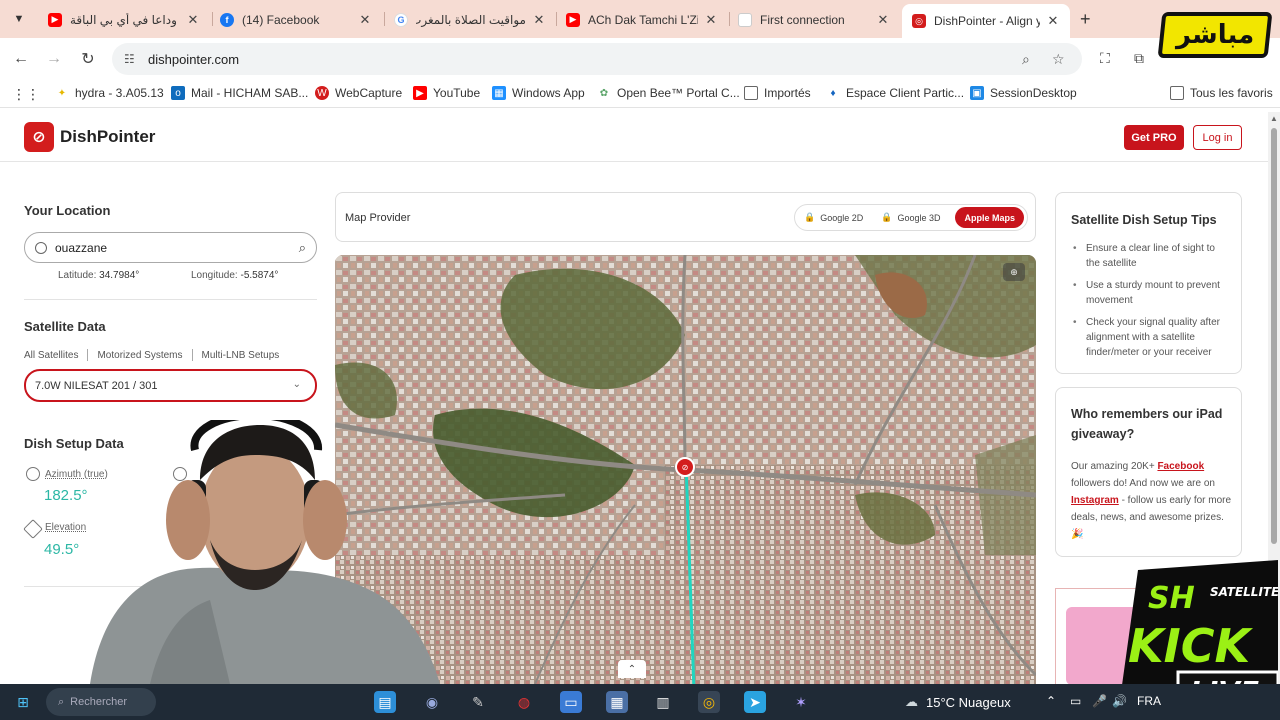 The height and width of the screenshot is (720, 1280). I want to click on speaker-icon: 🔊, so click(1119, 701).